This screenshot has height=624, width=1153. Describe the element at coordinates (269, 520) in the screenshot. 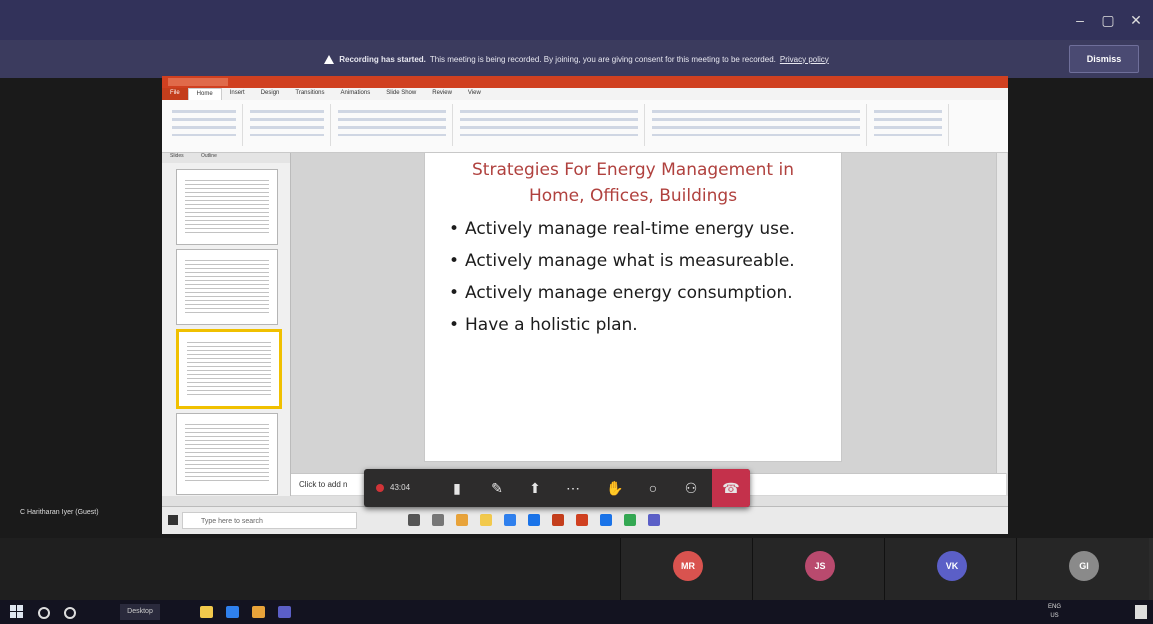

I see `search-input: Type here to search` at that location.